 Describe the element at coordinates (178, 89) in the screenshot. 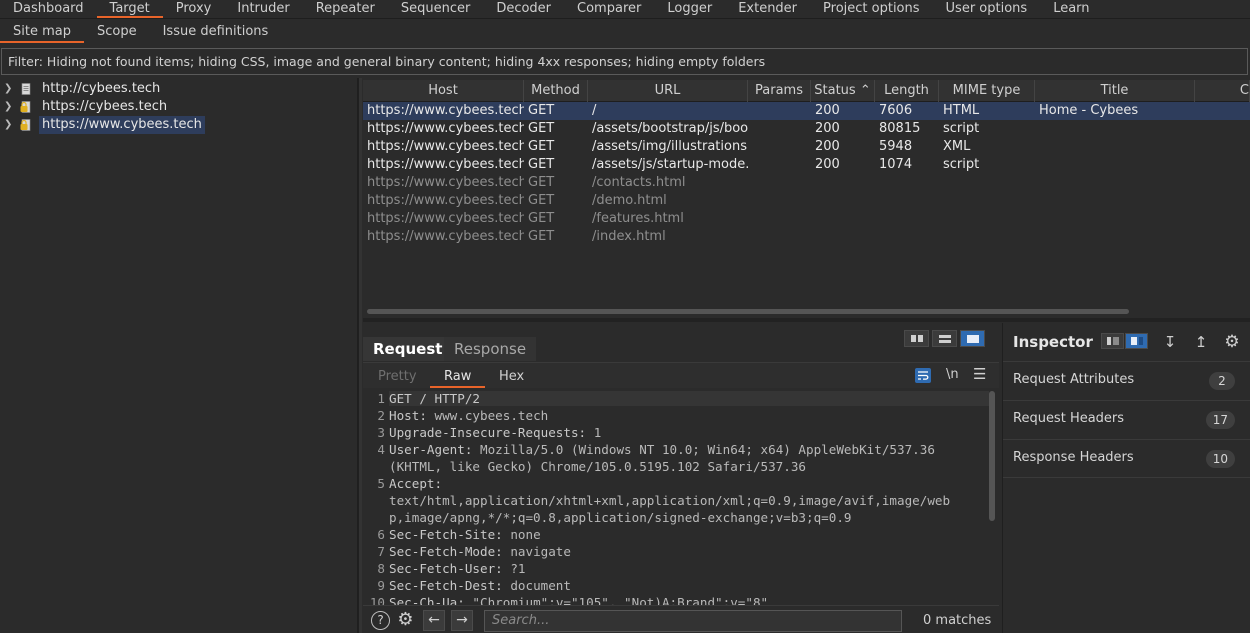

I see `tree-node: ❯ http://cybees.tech` at that location.